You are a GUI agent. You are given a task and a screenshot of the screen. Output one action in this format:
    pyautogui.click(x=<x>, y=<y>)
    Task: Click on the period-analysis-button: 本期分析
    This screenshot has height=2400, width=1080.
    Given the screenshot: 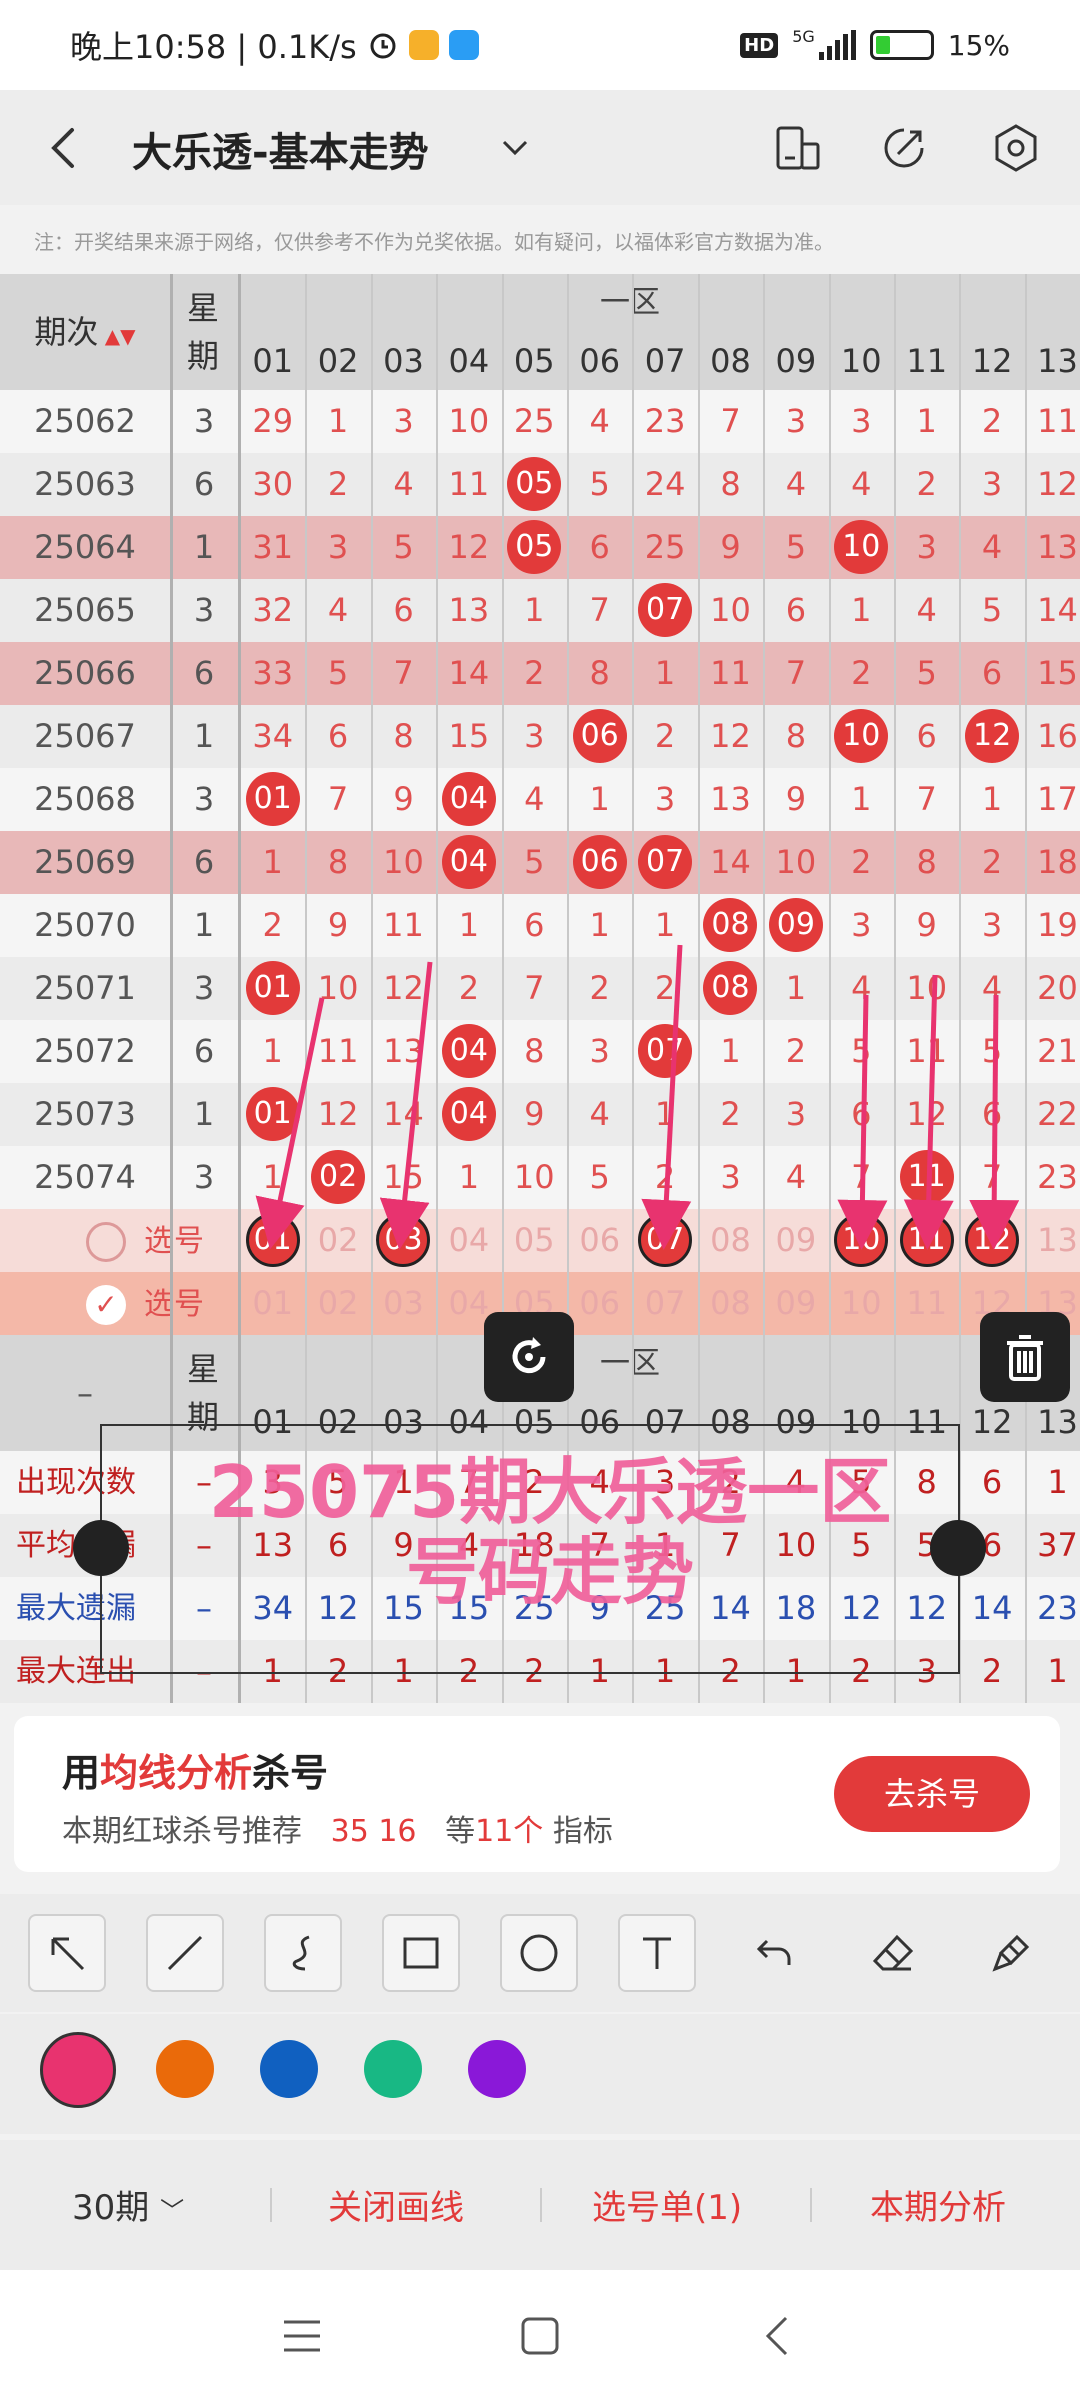 What is the action you would take?
    pyautogui.click(x=938, y=2204)
    